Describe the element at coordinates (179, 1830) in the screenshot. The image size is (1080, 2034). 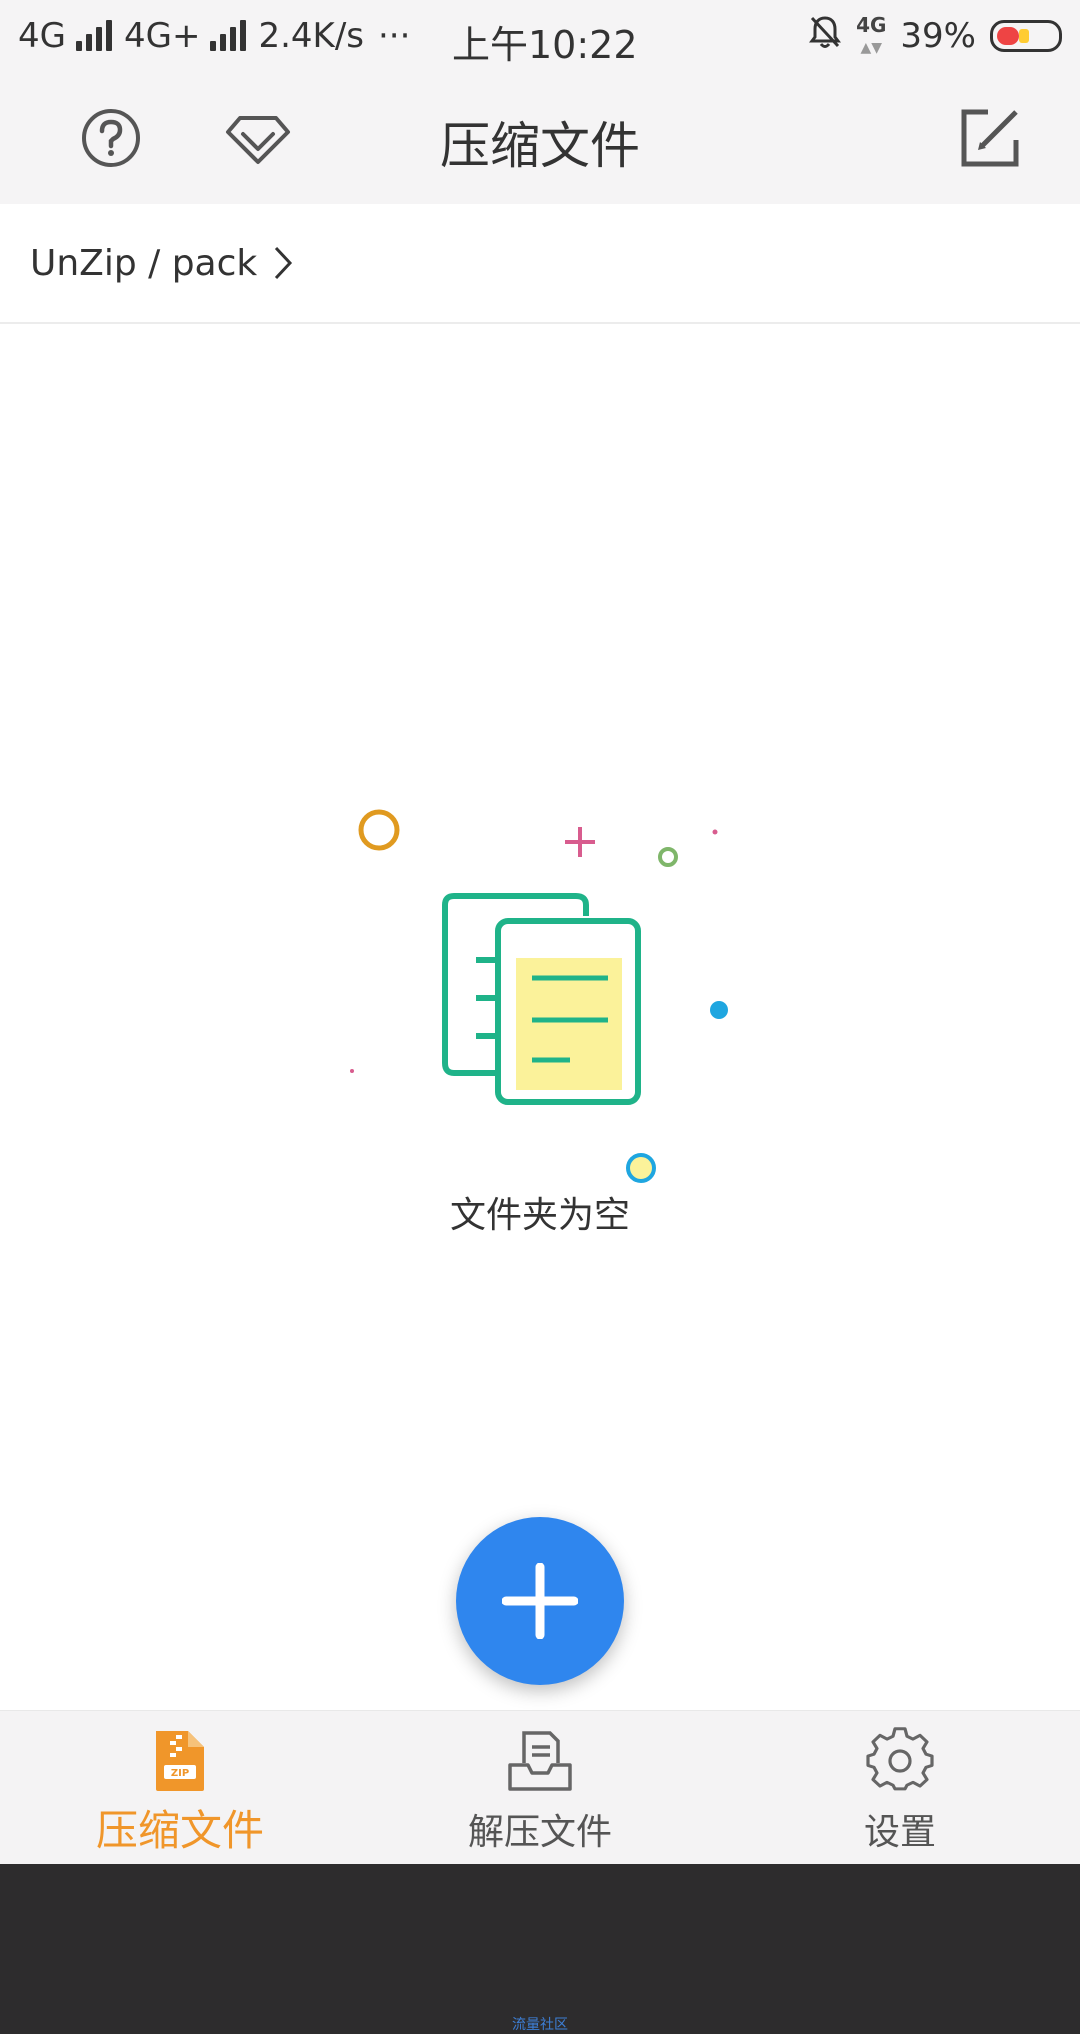
I see `nav-label-compress: 压缩文件` at that location.